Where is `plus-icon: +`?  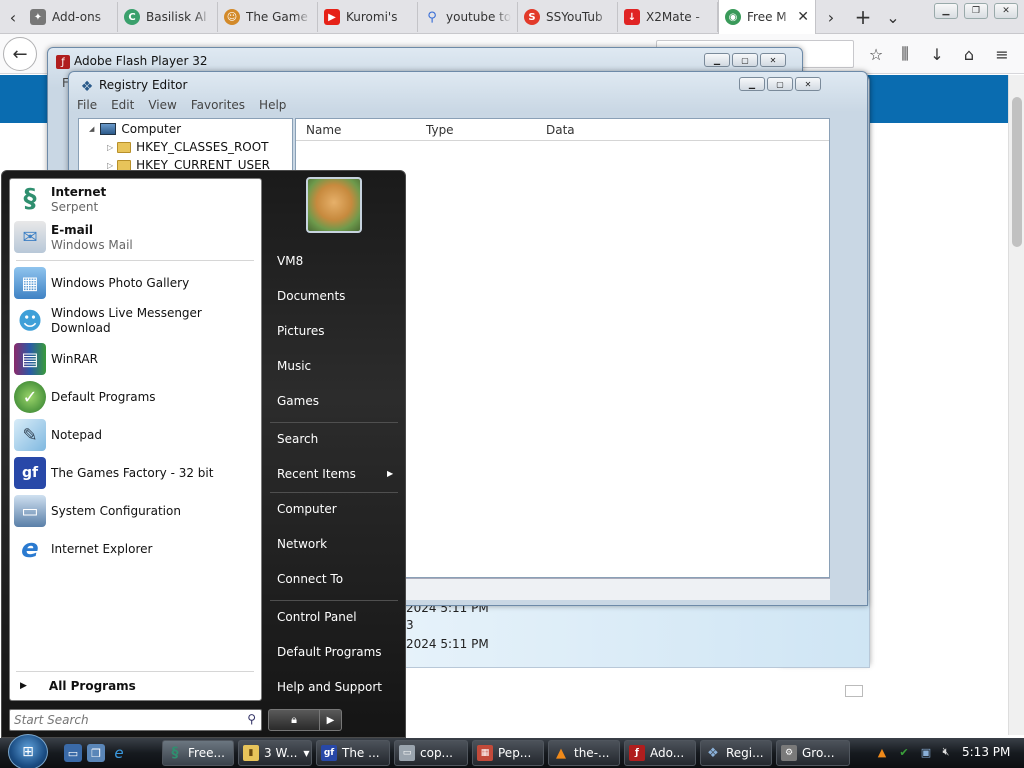
plus-icon: + is located at coordinates (863, 17).